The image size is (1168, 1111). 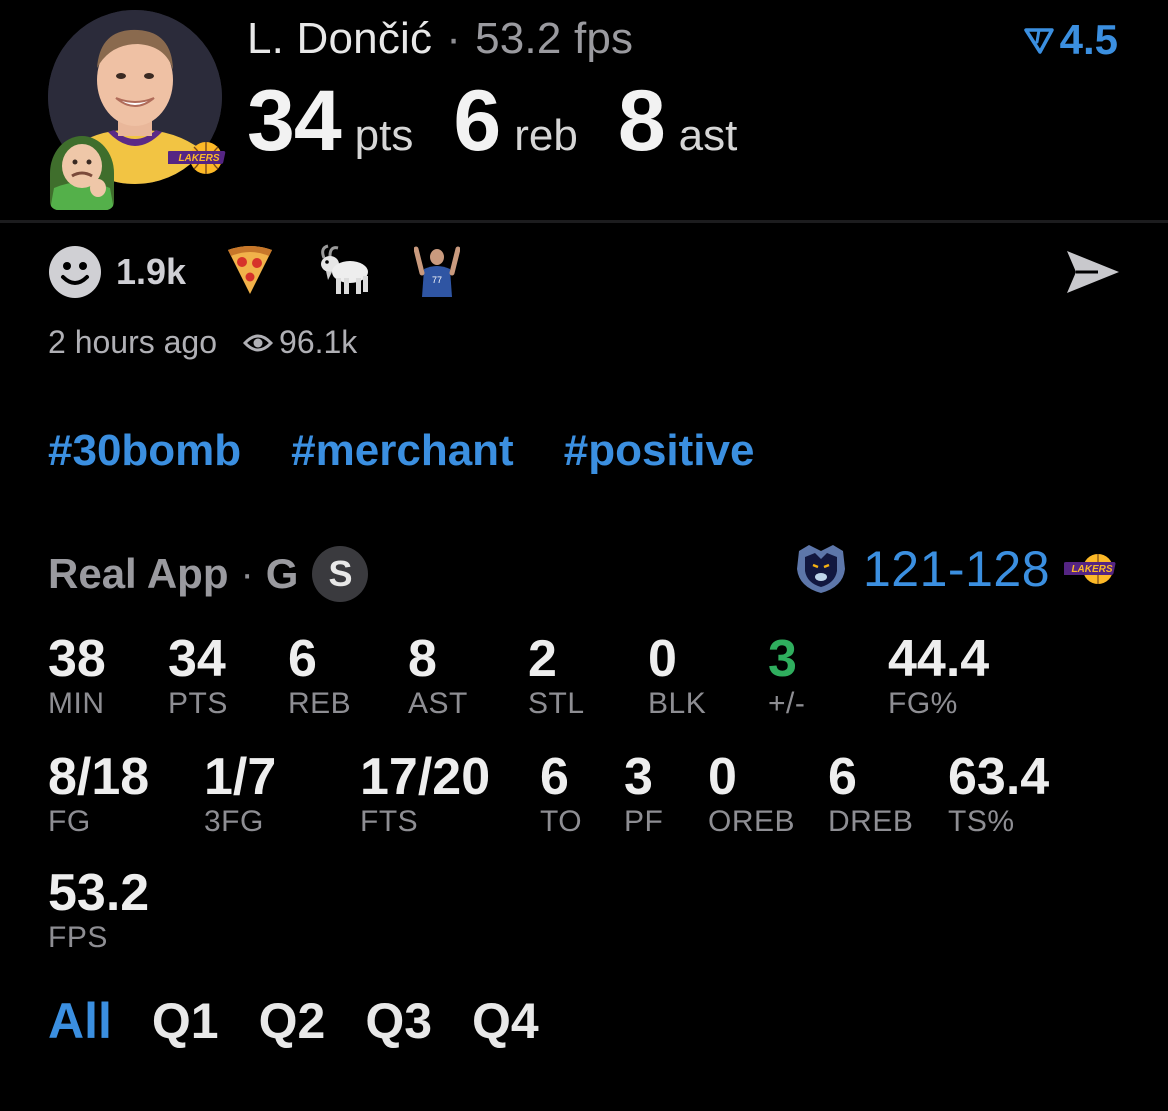 I want to click on stat-label: TO, so click(x=561, y=821).